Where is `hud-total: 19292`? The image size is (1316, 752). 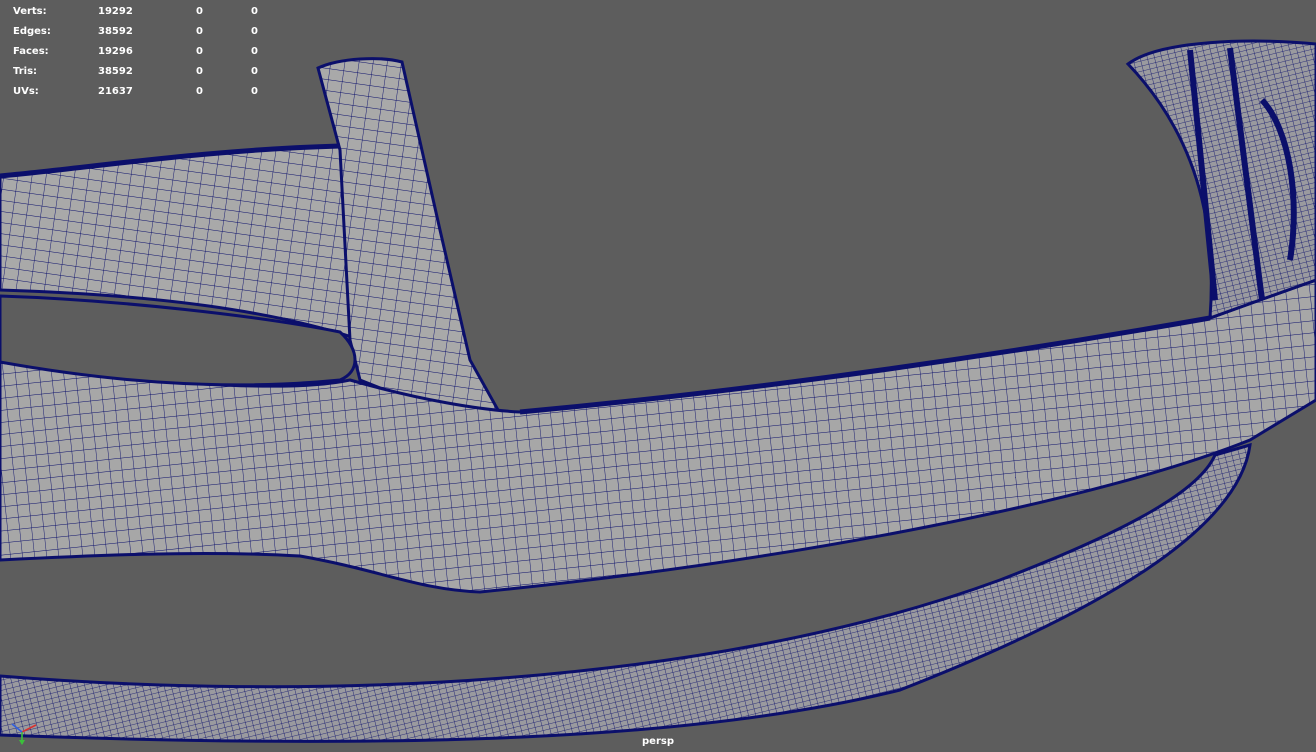 hud-total: 19292 is located at coordinates (115, 11).